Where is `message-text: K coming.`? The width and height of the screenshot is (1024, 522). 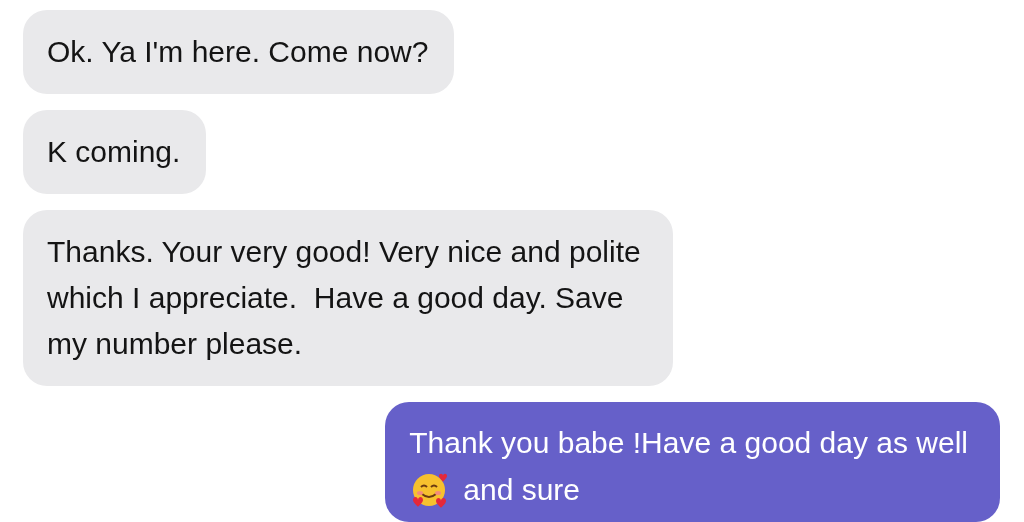 message-text: K coming. is located at coordinates (114, 152).